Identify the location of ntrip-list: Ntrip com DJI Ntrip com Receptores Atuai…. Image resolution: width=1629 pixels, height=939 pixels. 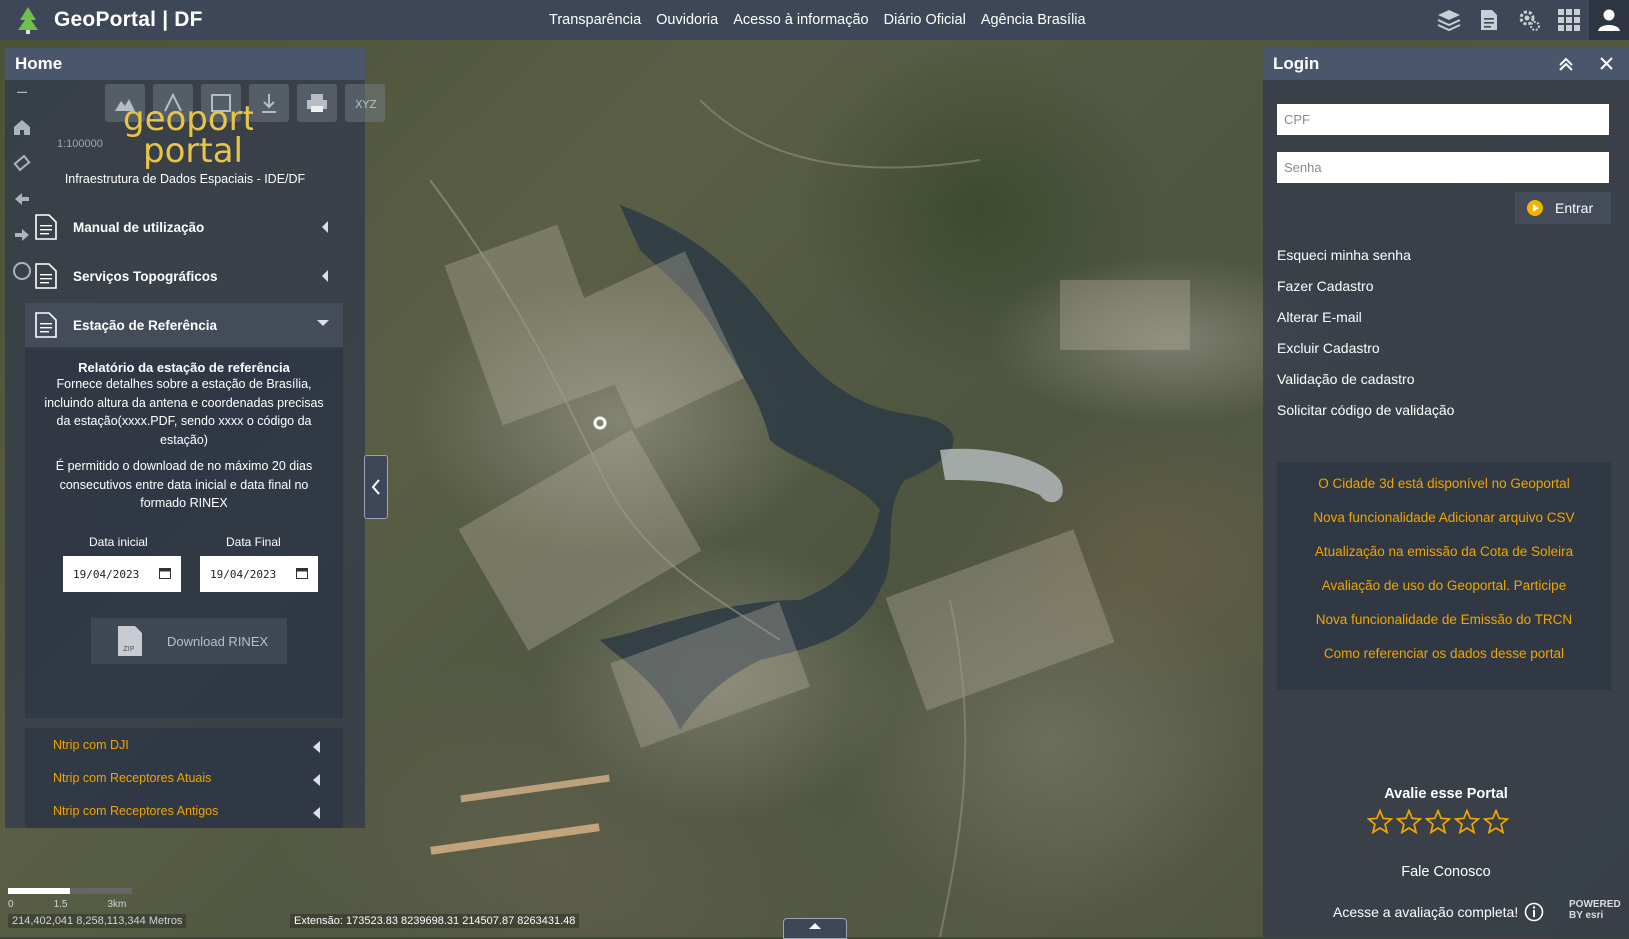
(184, 778).